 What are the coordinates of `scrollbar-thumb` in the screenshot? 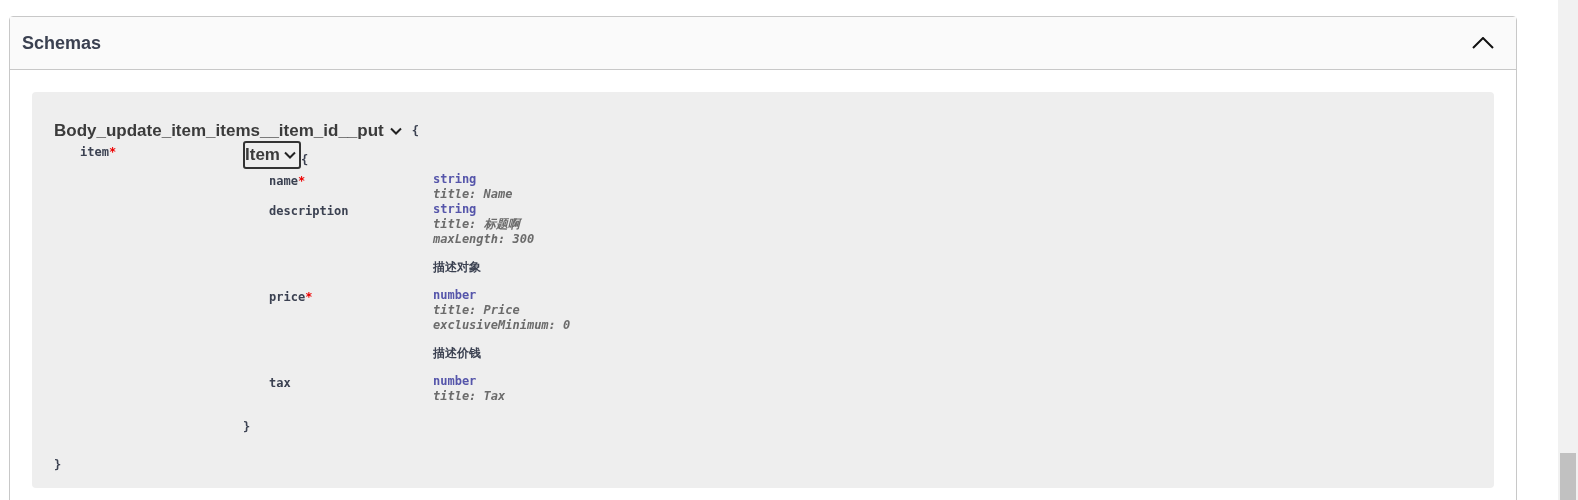 It's located at (1568, 476).